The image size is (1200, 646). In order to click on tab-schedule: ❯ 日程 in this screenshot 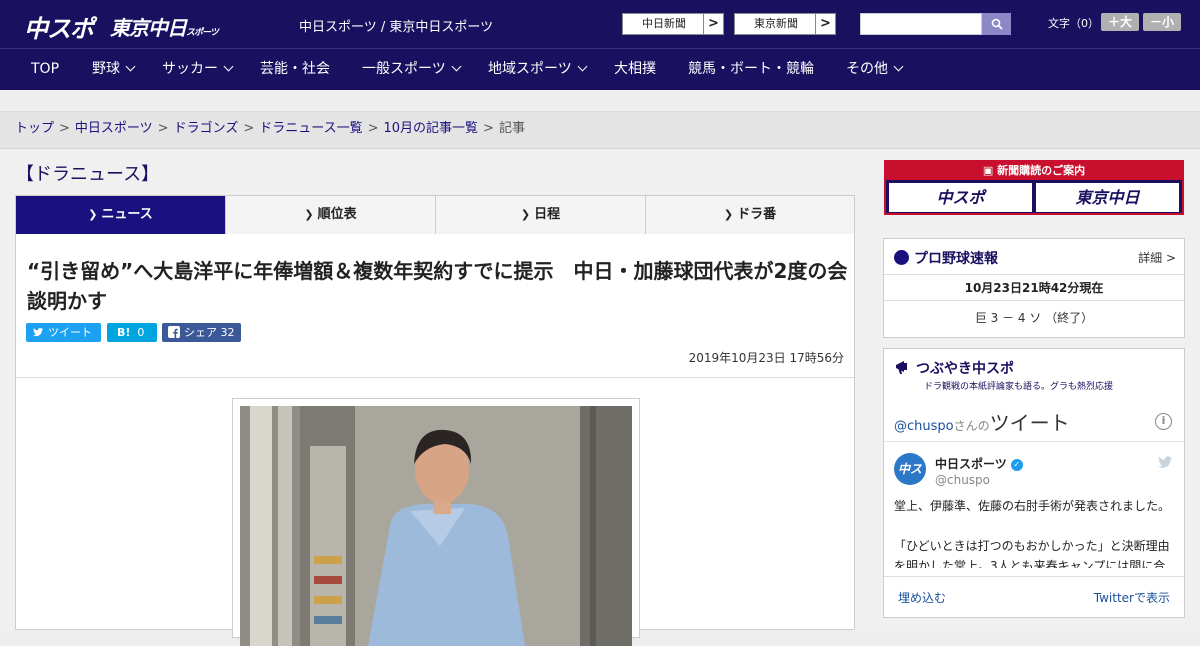, I will do `click(541, 215)`.